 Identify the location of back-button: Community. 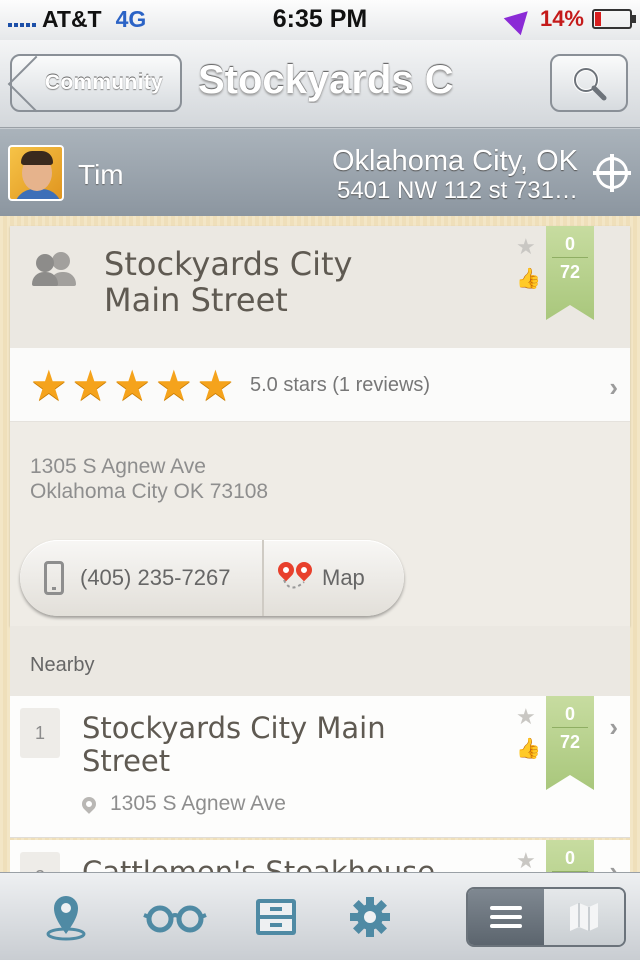
(96, 83).